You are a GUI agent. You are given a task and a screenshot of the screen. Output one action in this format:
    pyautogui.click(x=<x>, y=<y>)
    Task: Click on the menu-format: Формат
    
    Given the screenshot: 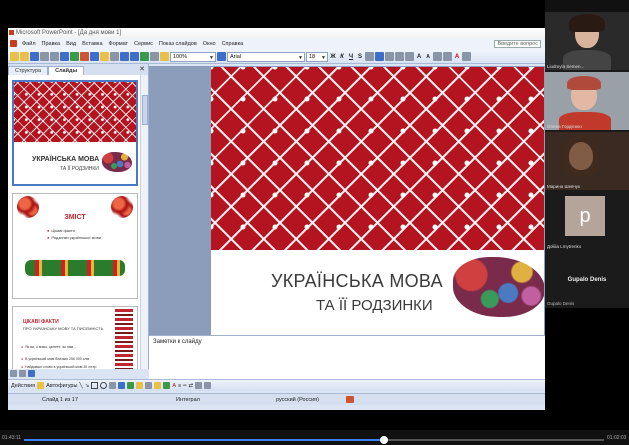 What is the action you would take?
    pyautogui.click(x=119, y=44)
    